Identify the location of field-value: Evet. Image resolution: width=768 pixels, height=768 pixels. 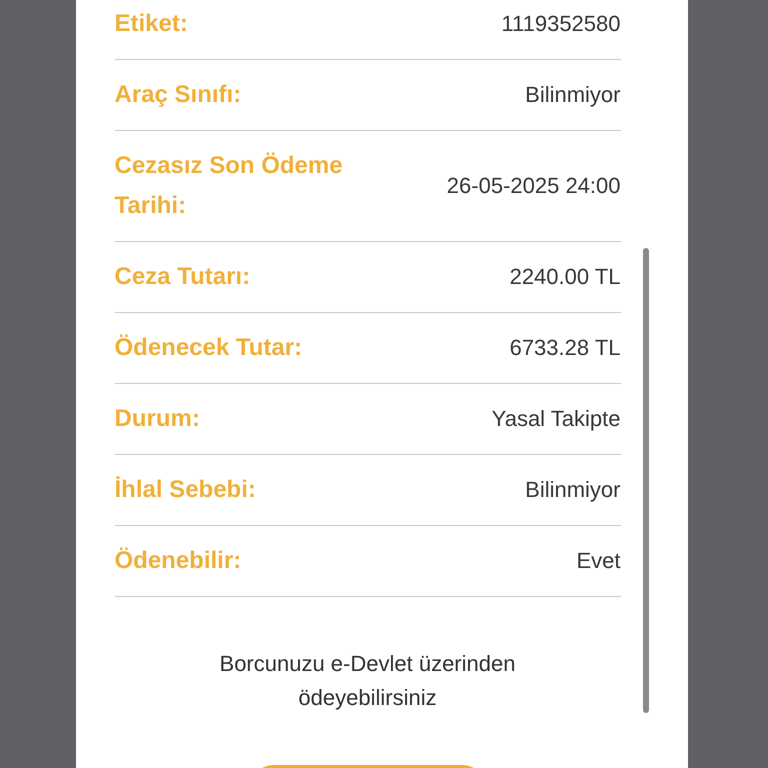
(598, 561).